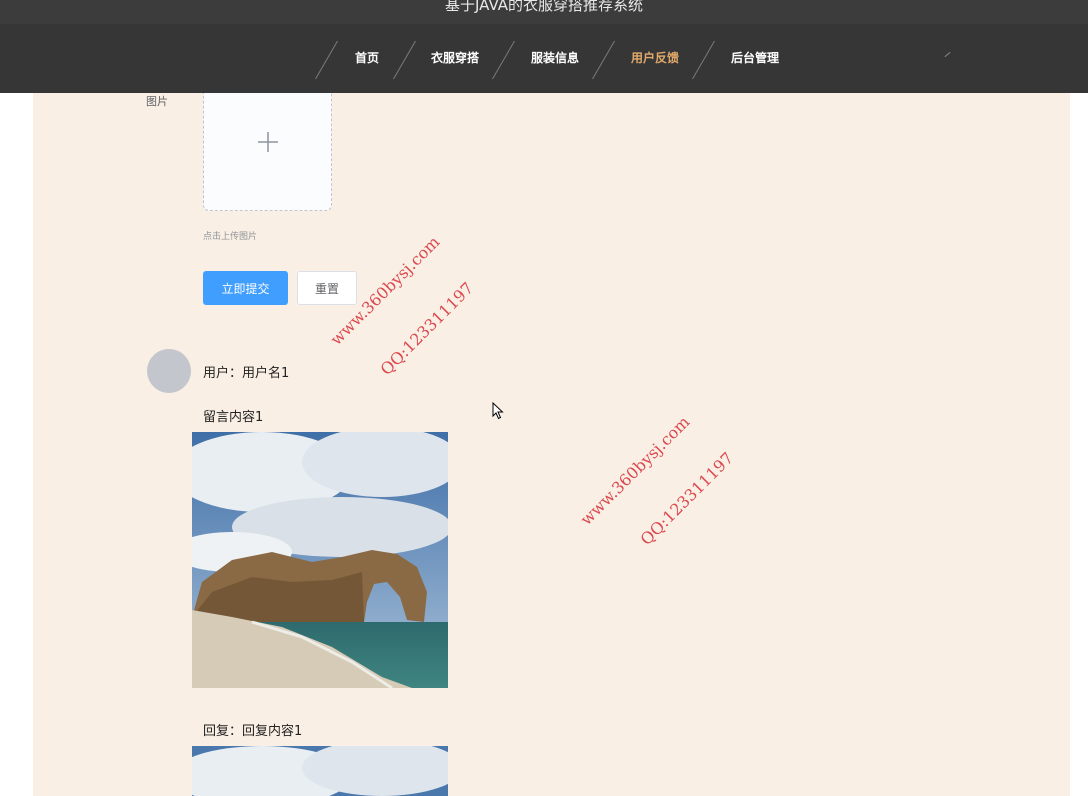 The image size is (1088, 796). I want to click on feedback-image, so click(320, 560).